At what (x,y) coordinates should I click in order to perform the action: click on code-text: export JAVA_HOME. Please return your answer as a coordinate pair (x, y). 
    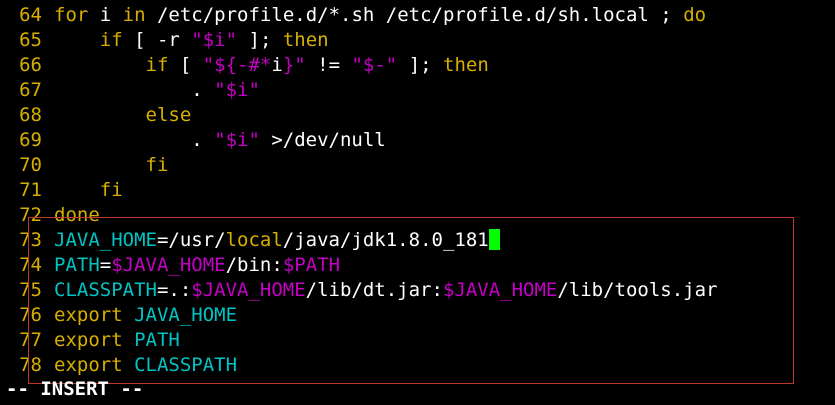
    Looking at the image, I should click on (145, 315).